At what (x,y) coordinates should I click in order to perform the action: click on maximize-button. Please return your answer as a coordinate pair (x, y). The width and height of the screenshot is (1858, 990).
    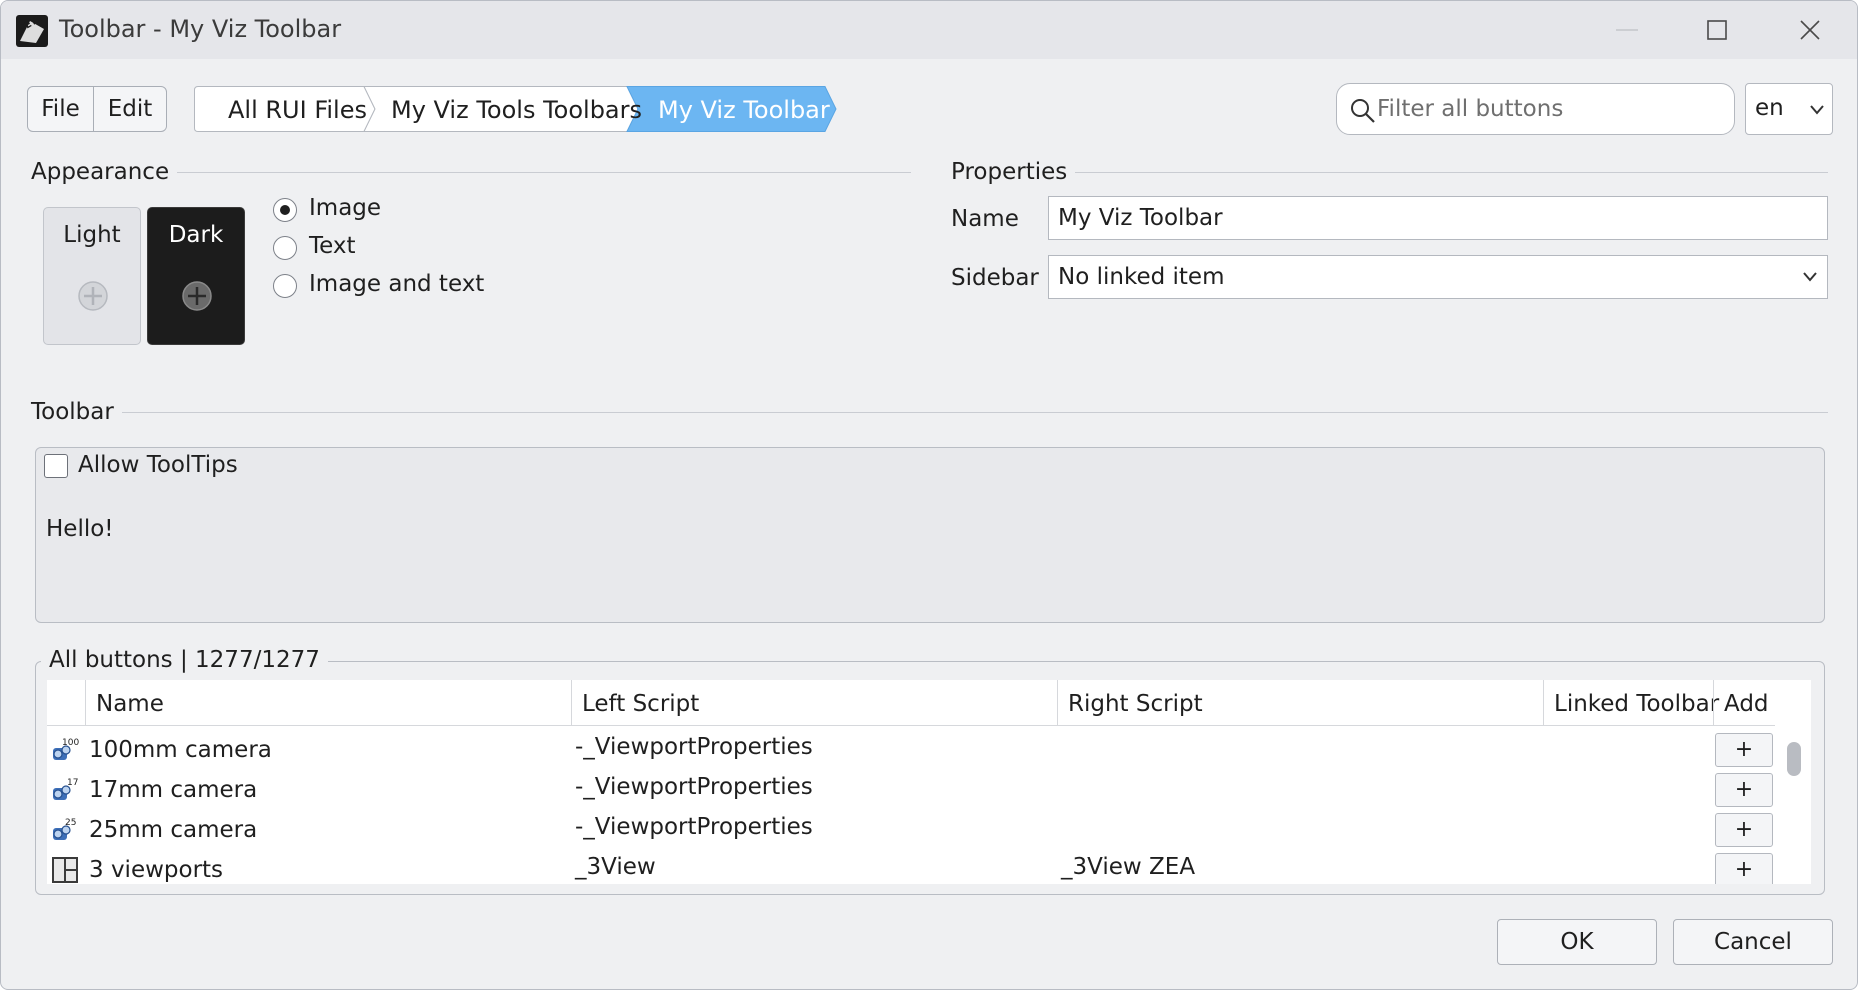
    Looking at the image, I should click on (1717, 30).